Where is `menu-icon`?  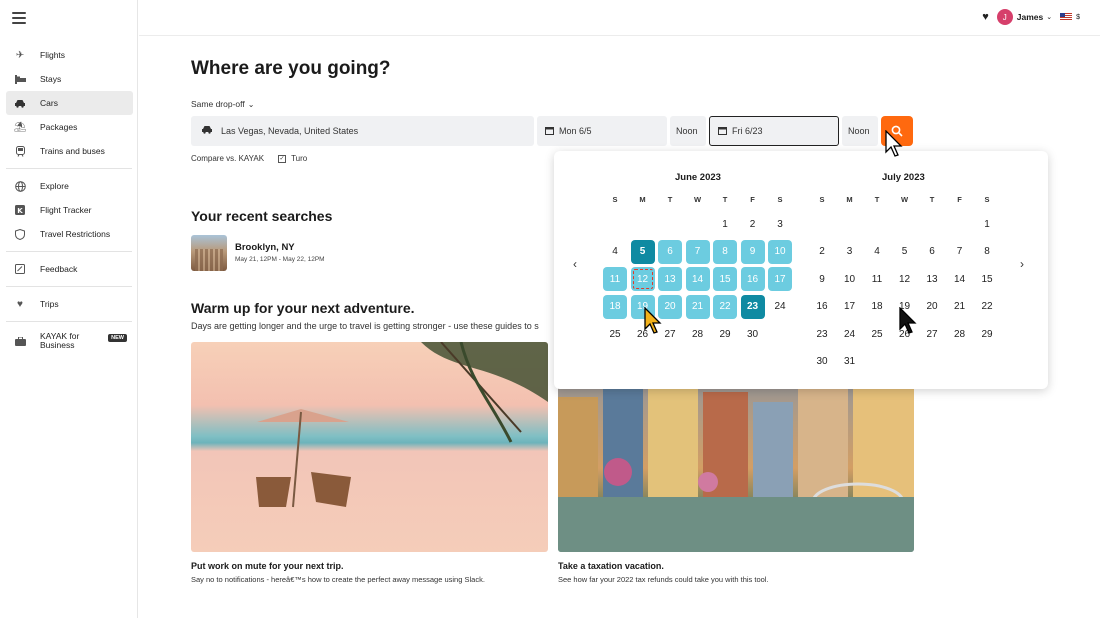
menu-icon is located at coordinates (19, 18).